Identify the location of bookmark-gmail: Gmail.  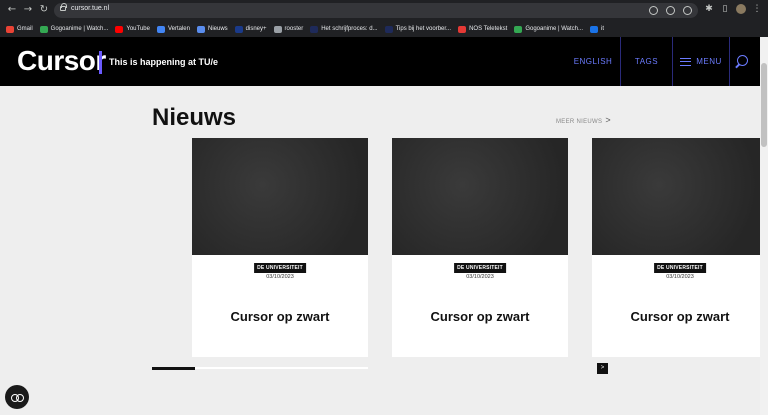
(19, 29).